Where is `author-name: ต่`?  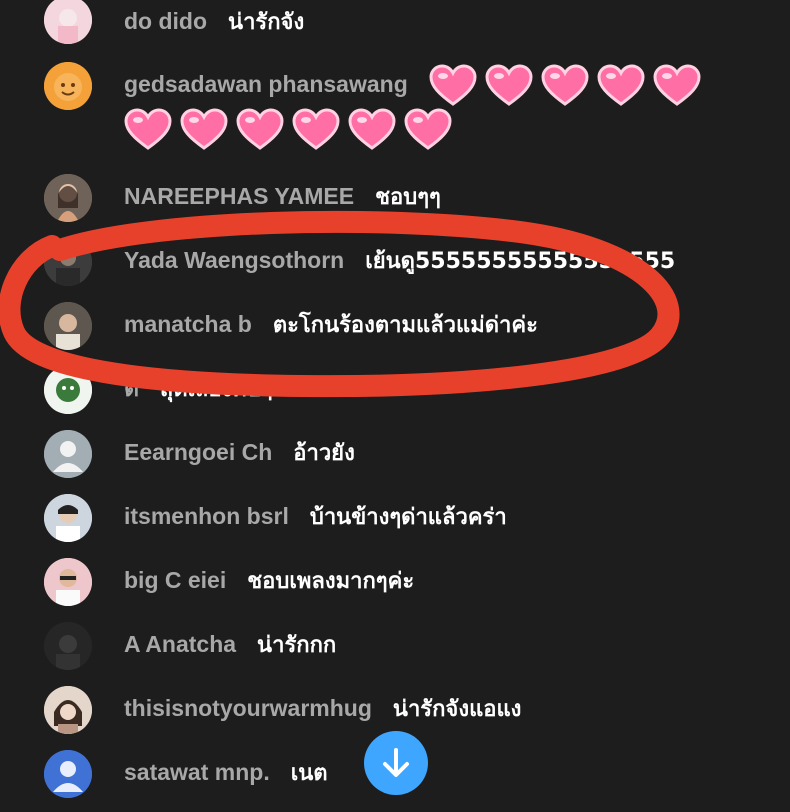
author-name: ต่ is located at coordinates (131, 388).